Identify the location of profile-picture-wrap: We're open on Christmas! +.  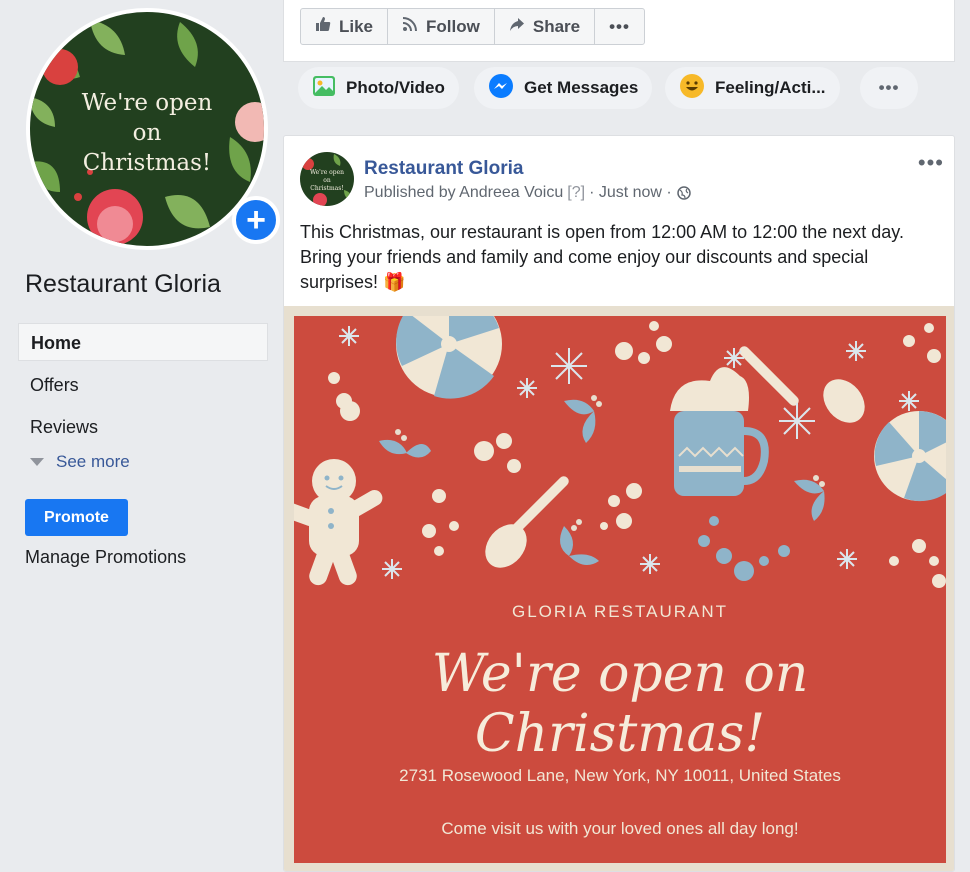
(153, 129).